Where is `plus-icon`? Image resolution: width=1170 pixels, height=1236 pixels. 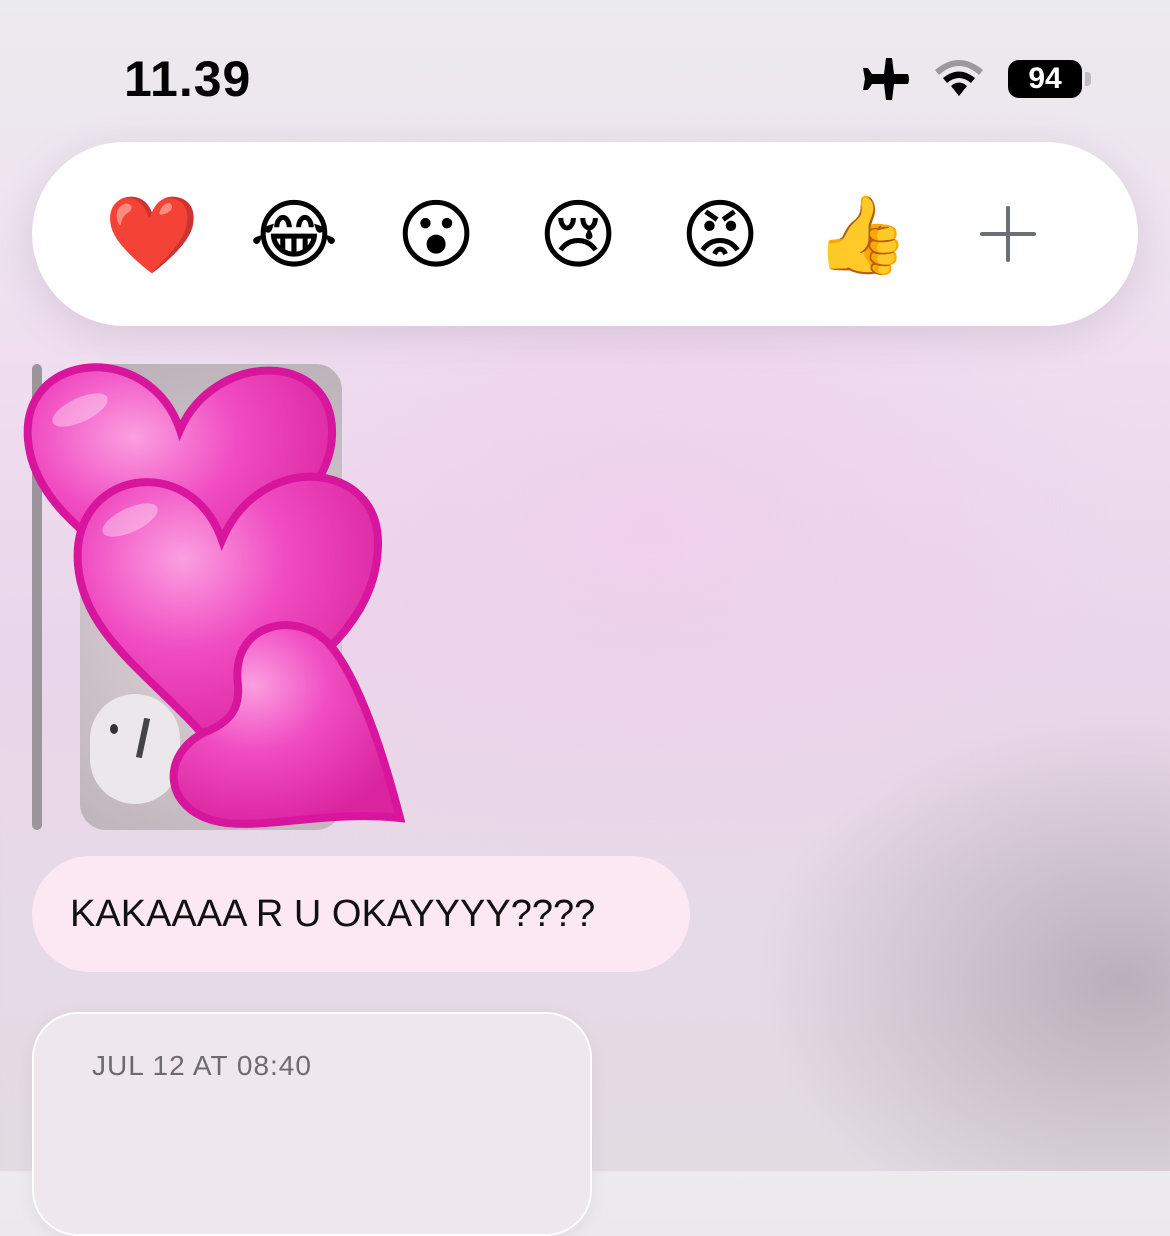
plus-icon is located at coordinates (1008, 234).